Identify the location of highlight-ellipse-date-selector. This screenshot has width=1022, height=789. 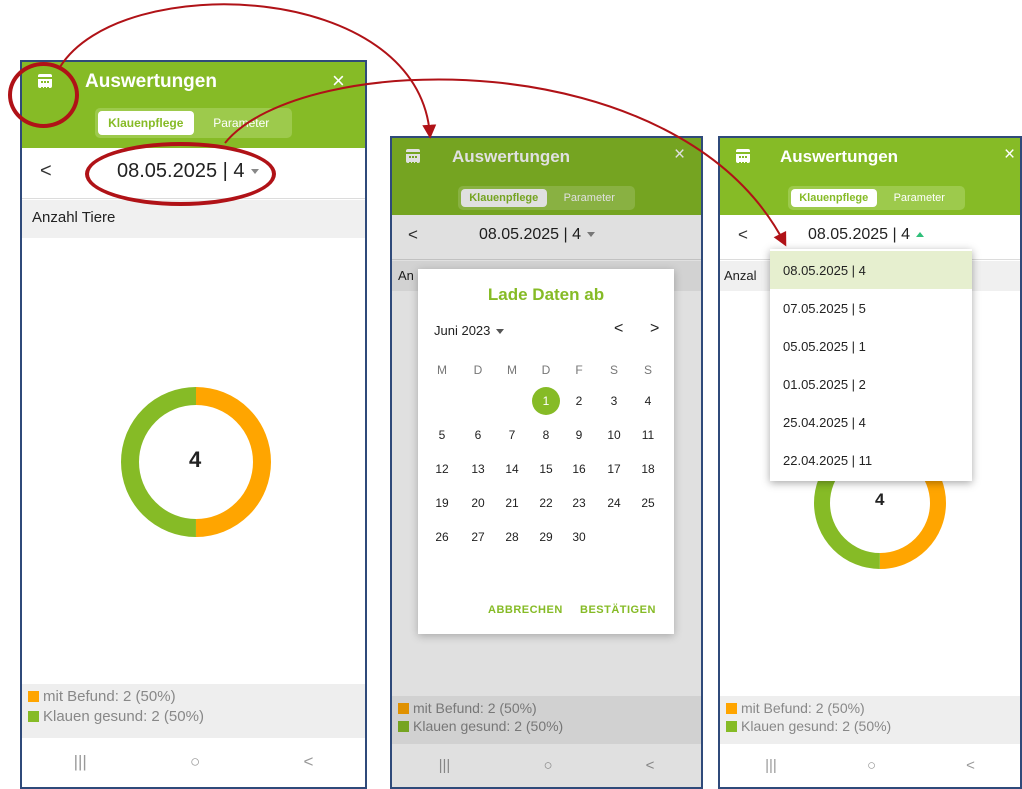
(180, 174).